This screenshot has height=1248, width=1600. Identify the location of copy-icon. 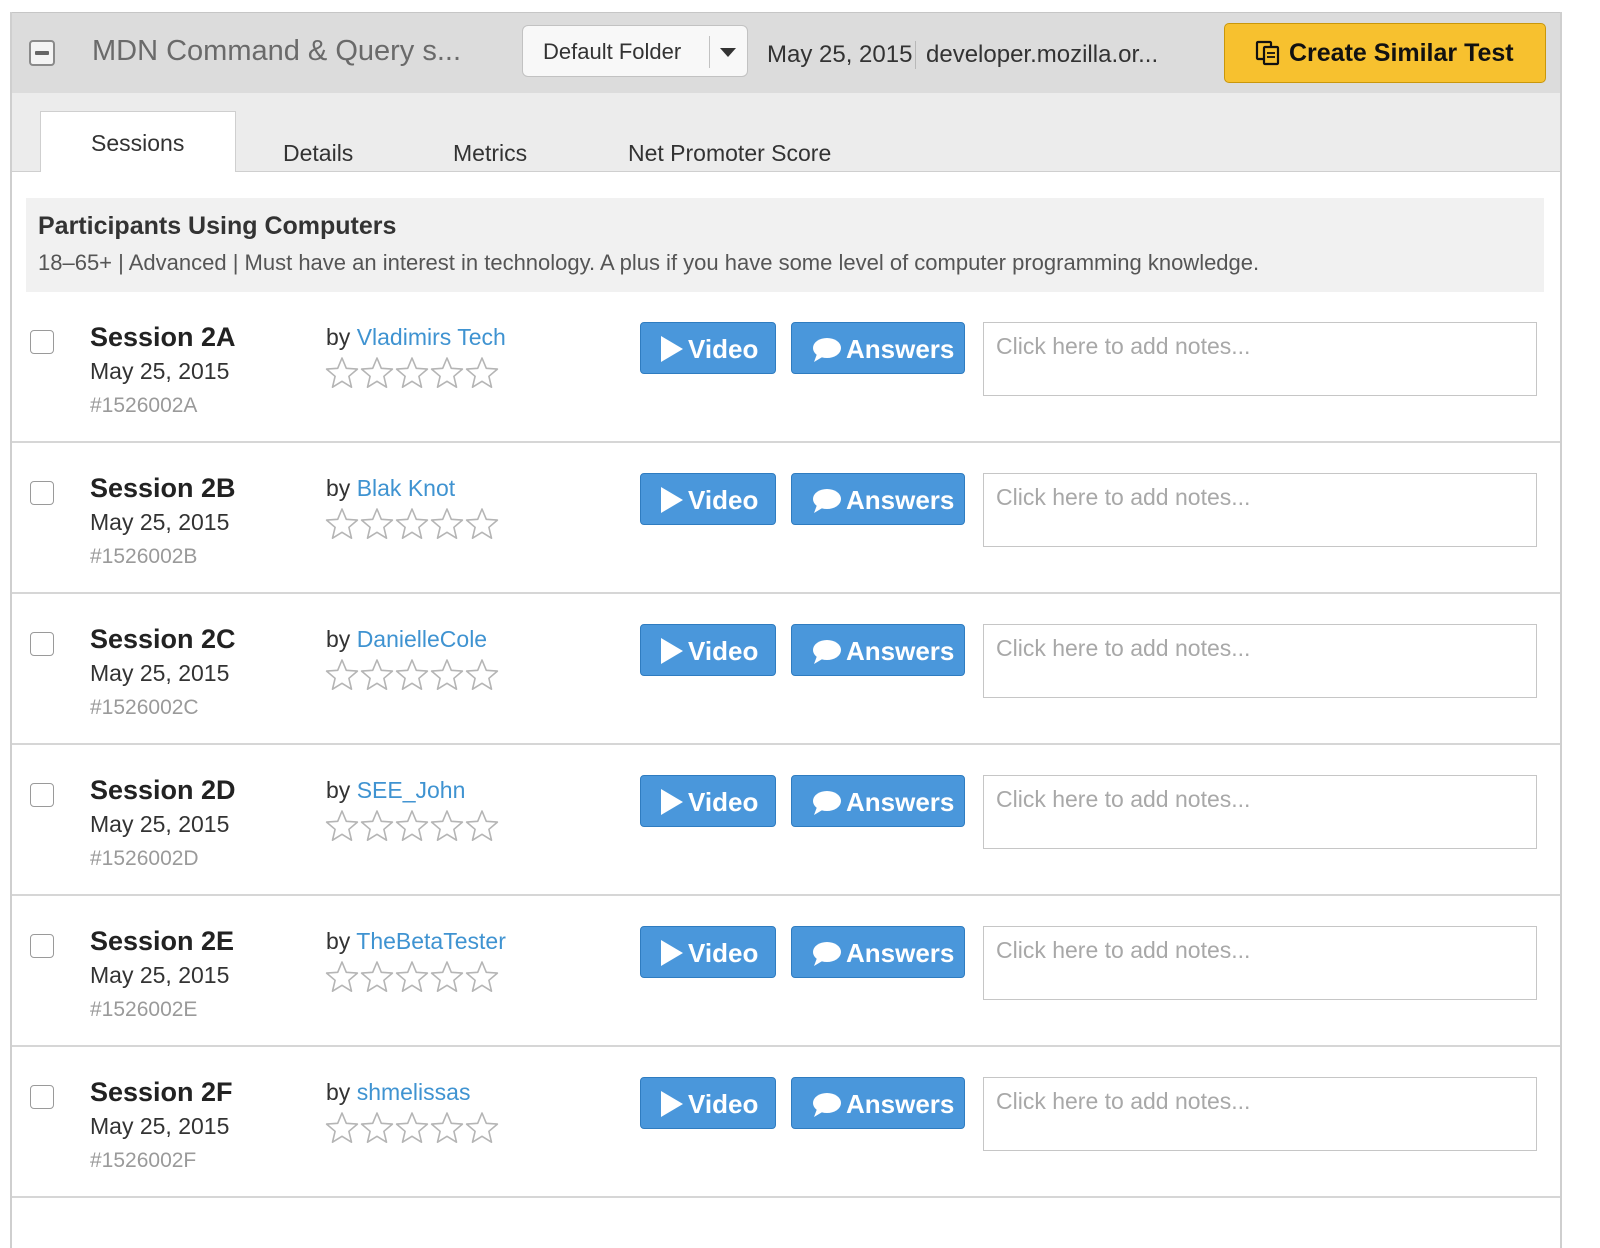
(1267, 53).